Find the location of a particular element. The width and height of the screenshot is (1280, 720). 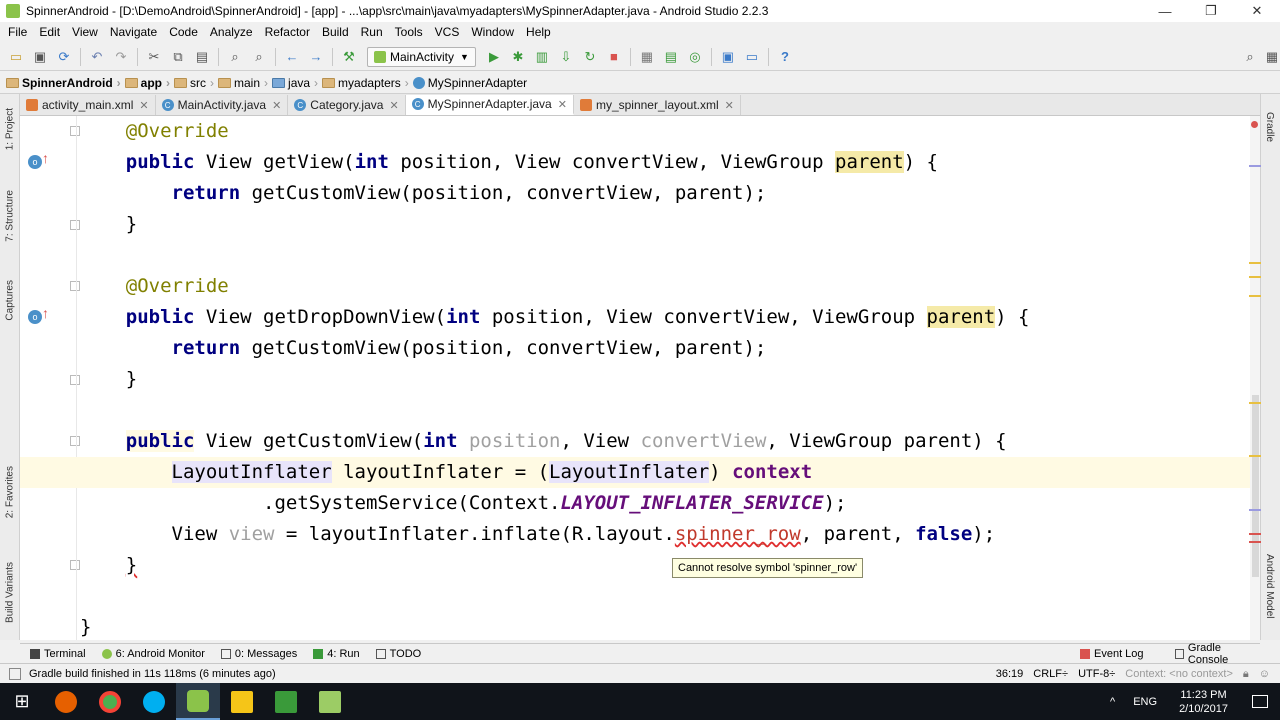

debug-icon: ✱ is located at coordinates (518, 57).